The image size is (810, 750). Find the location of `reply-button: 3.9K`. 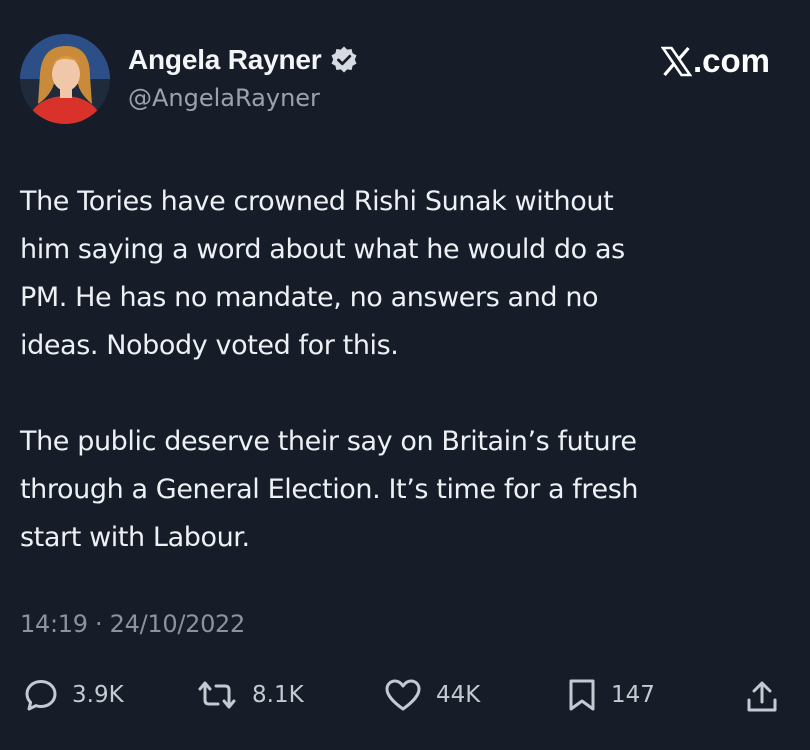

reply-button: 3.9K is located at coordinates (74, 695).